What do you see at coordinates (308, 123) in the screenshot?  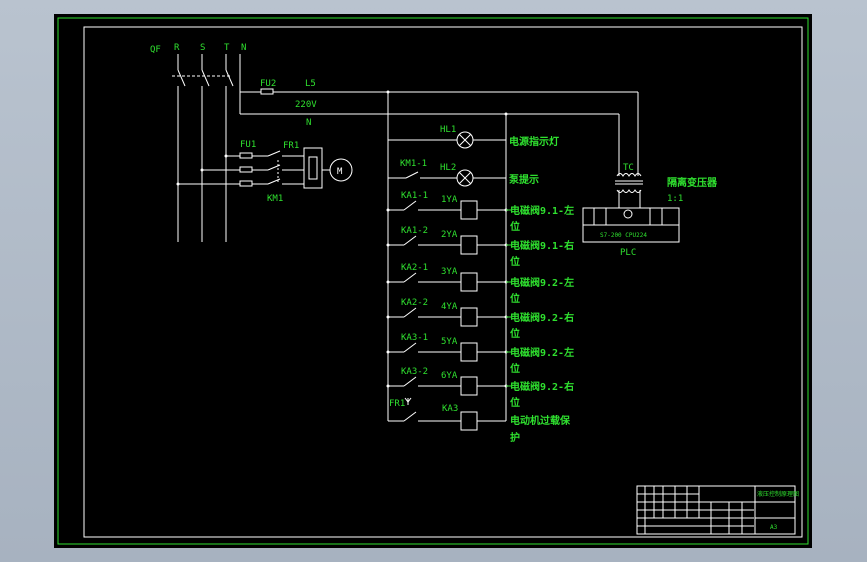 I see `label-n-line: N` at bounding box center [308, 123].